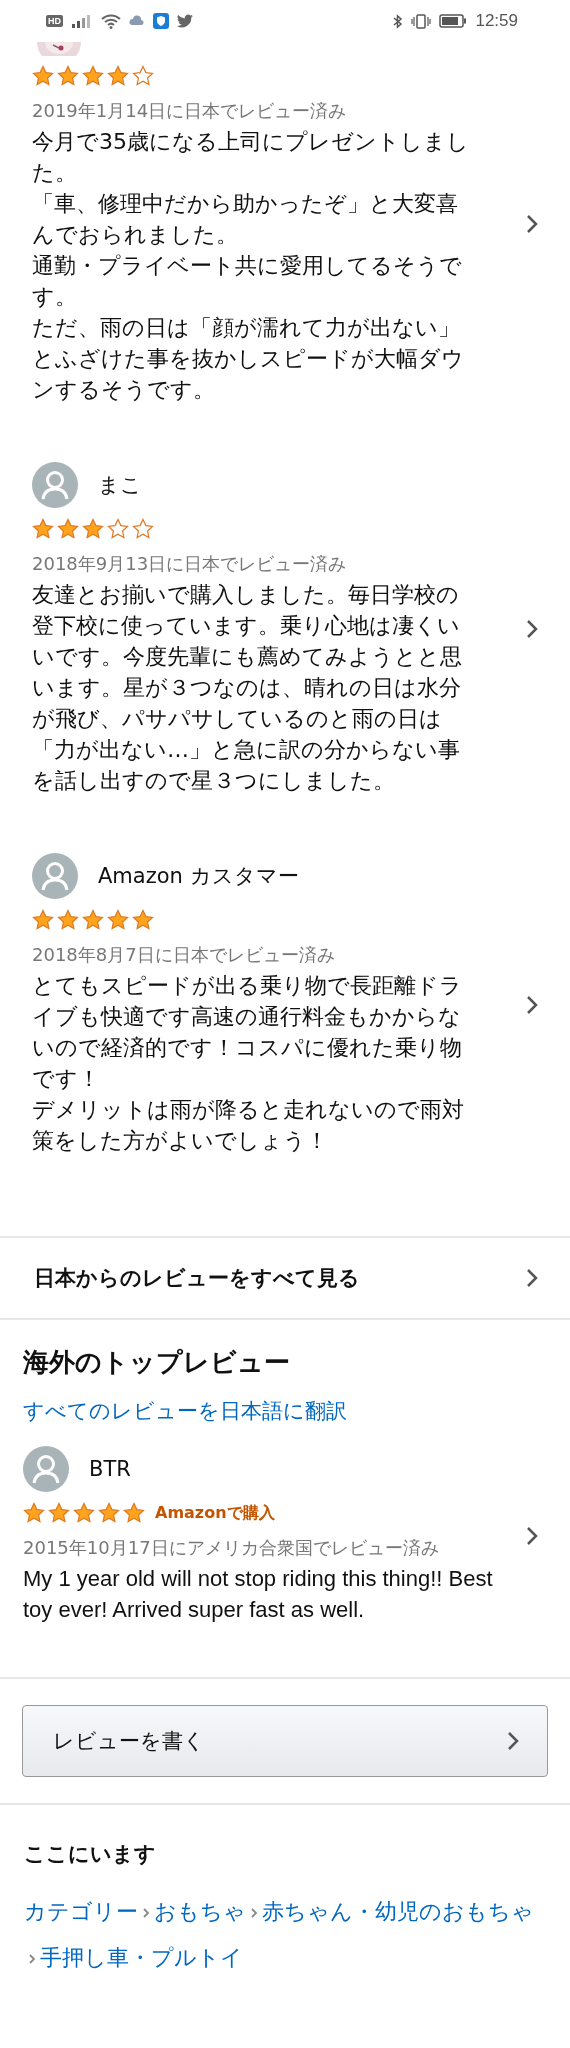 This screenshot has height=2048, width=570. What do you see at coordinates (90, 1854) in the screenshot?
I see `breadcrumb-heading: ここにいます` at bounding box center [90, 1854].